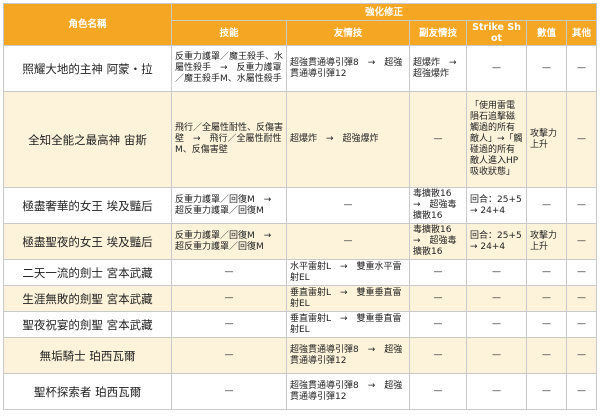 This screenshot has height=420, width=600. Describe the element at coordinates (87, 24) in the screenshot. I see `header-character-name: 角色名稱` at that location.